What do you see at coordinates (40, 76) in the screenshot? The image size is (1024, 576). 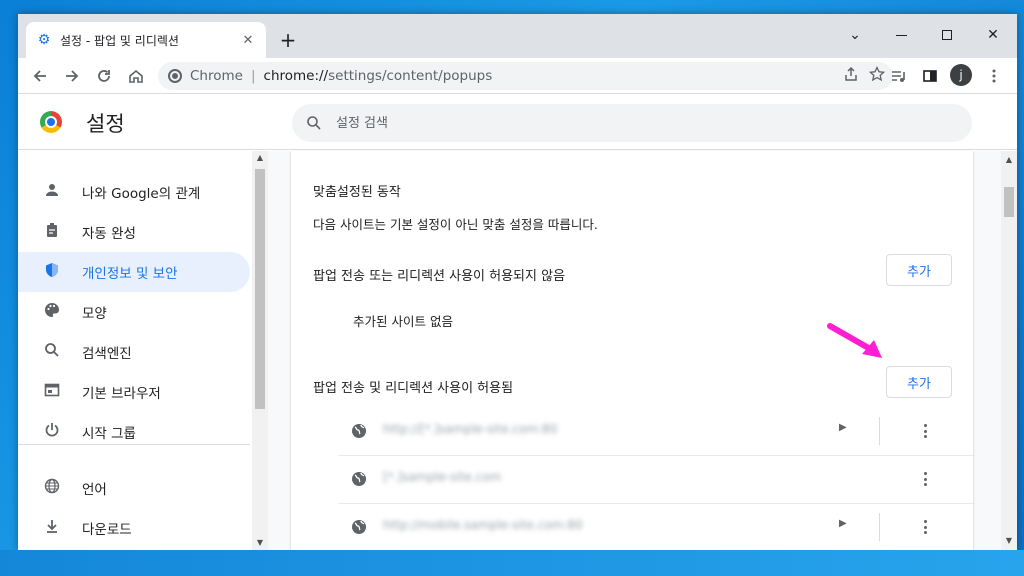 I see `back-arrow-icon` at bounding box center [40, 76].